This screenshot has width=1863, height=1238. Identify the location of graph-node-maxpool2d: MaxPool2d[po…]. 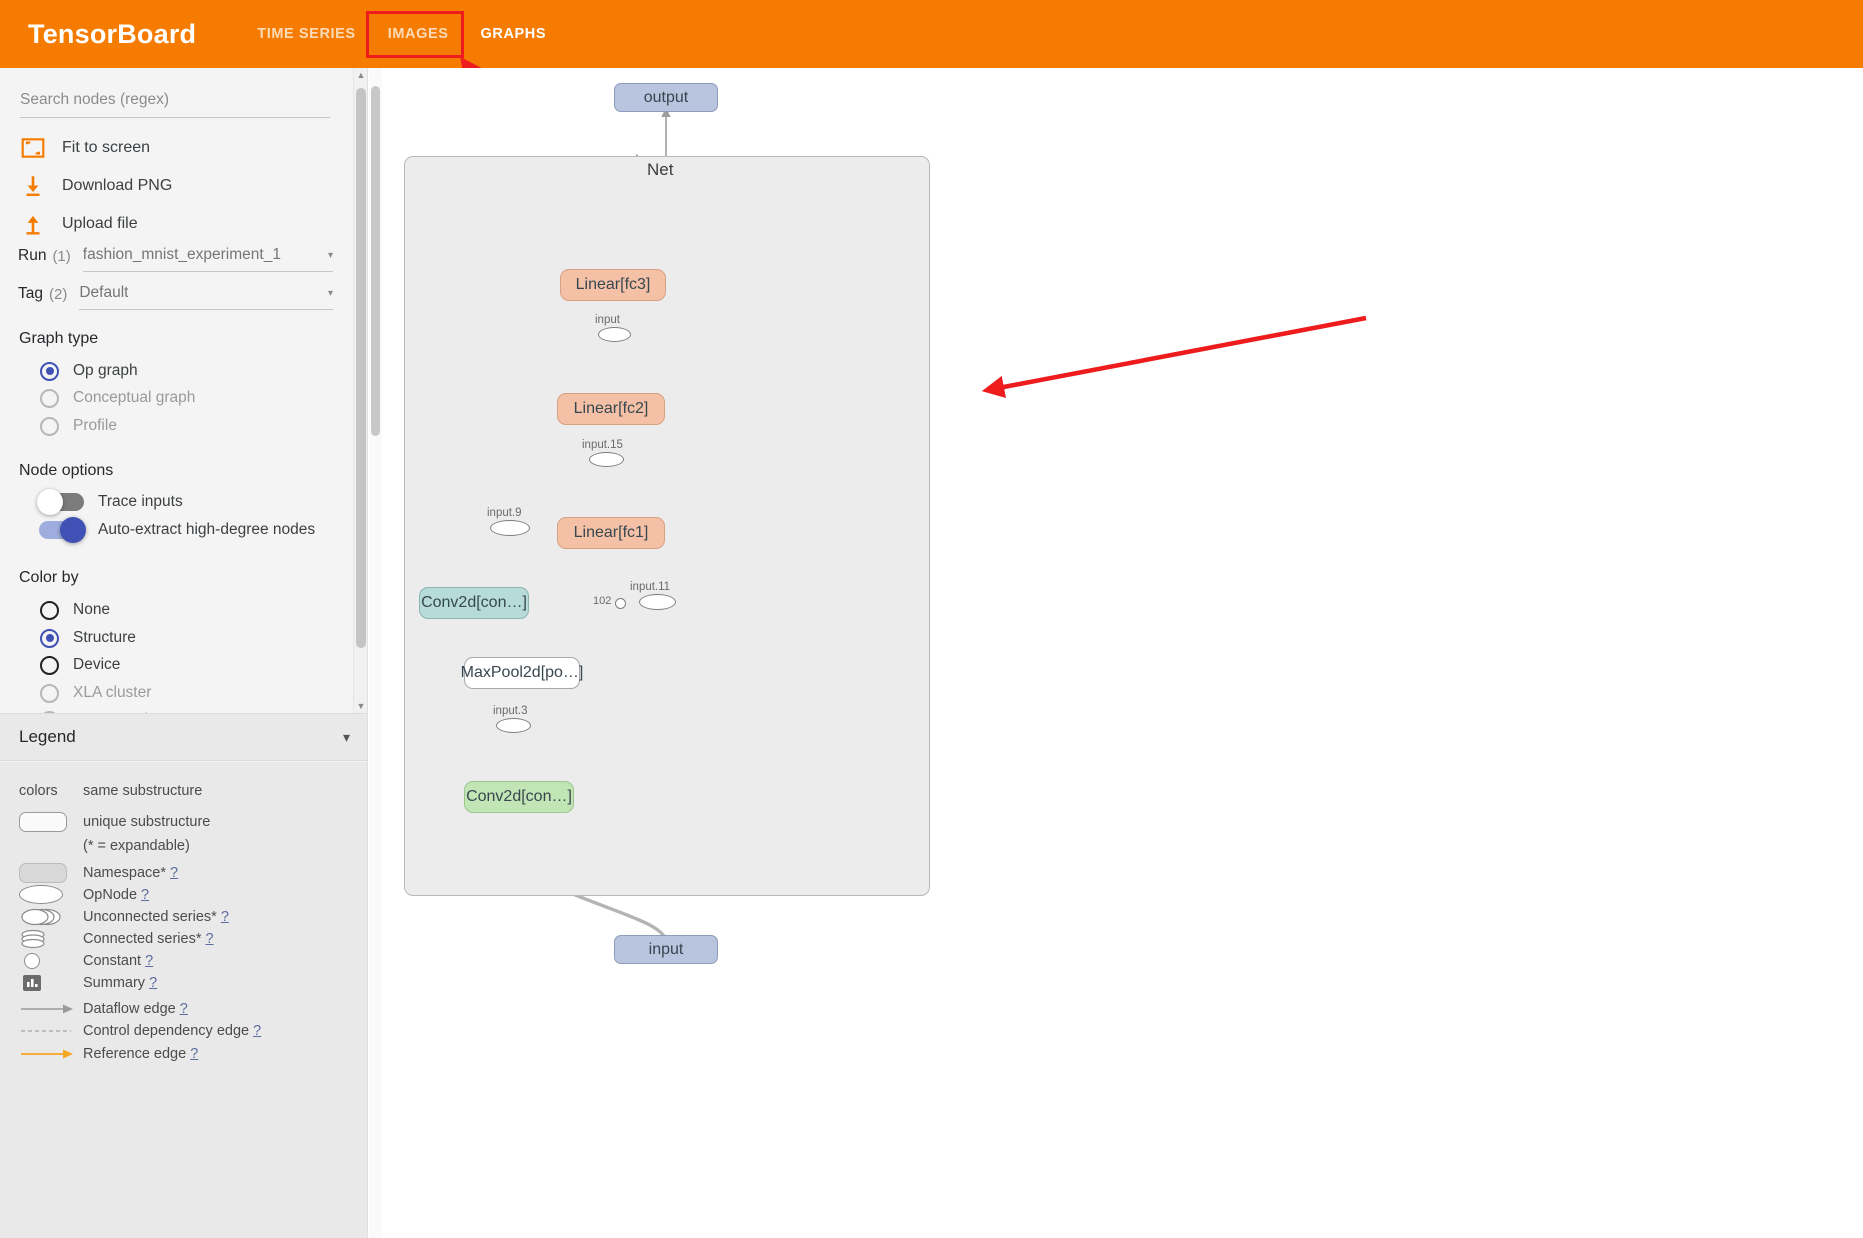
(522, 673).